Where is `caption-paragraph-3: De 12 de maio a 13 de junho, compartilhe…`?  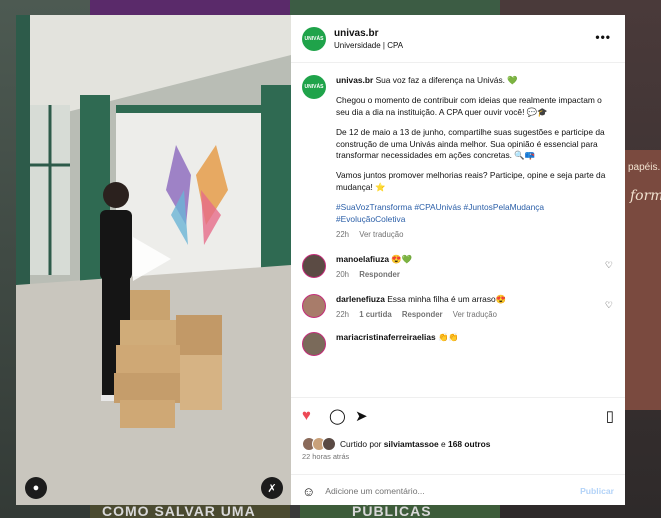 caption-paragraph-3: De 12 de maio a 13 de junho, compartilhe… is located at coordinates (470, 144).